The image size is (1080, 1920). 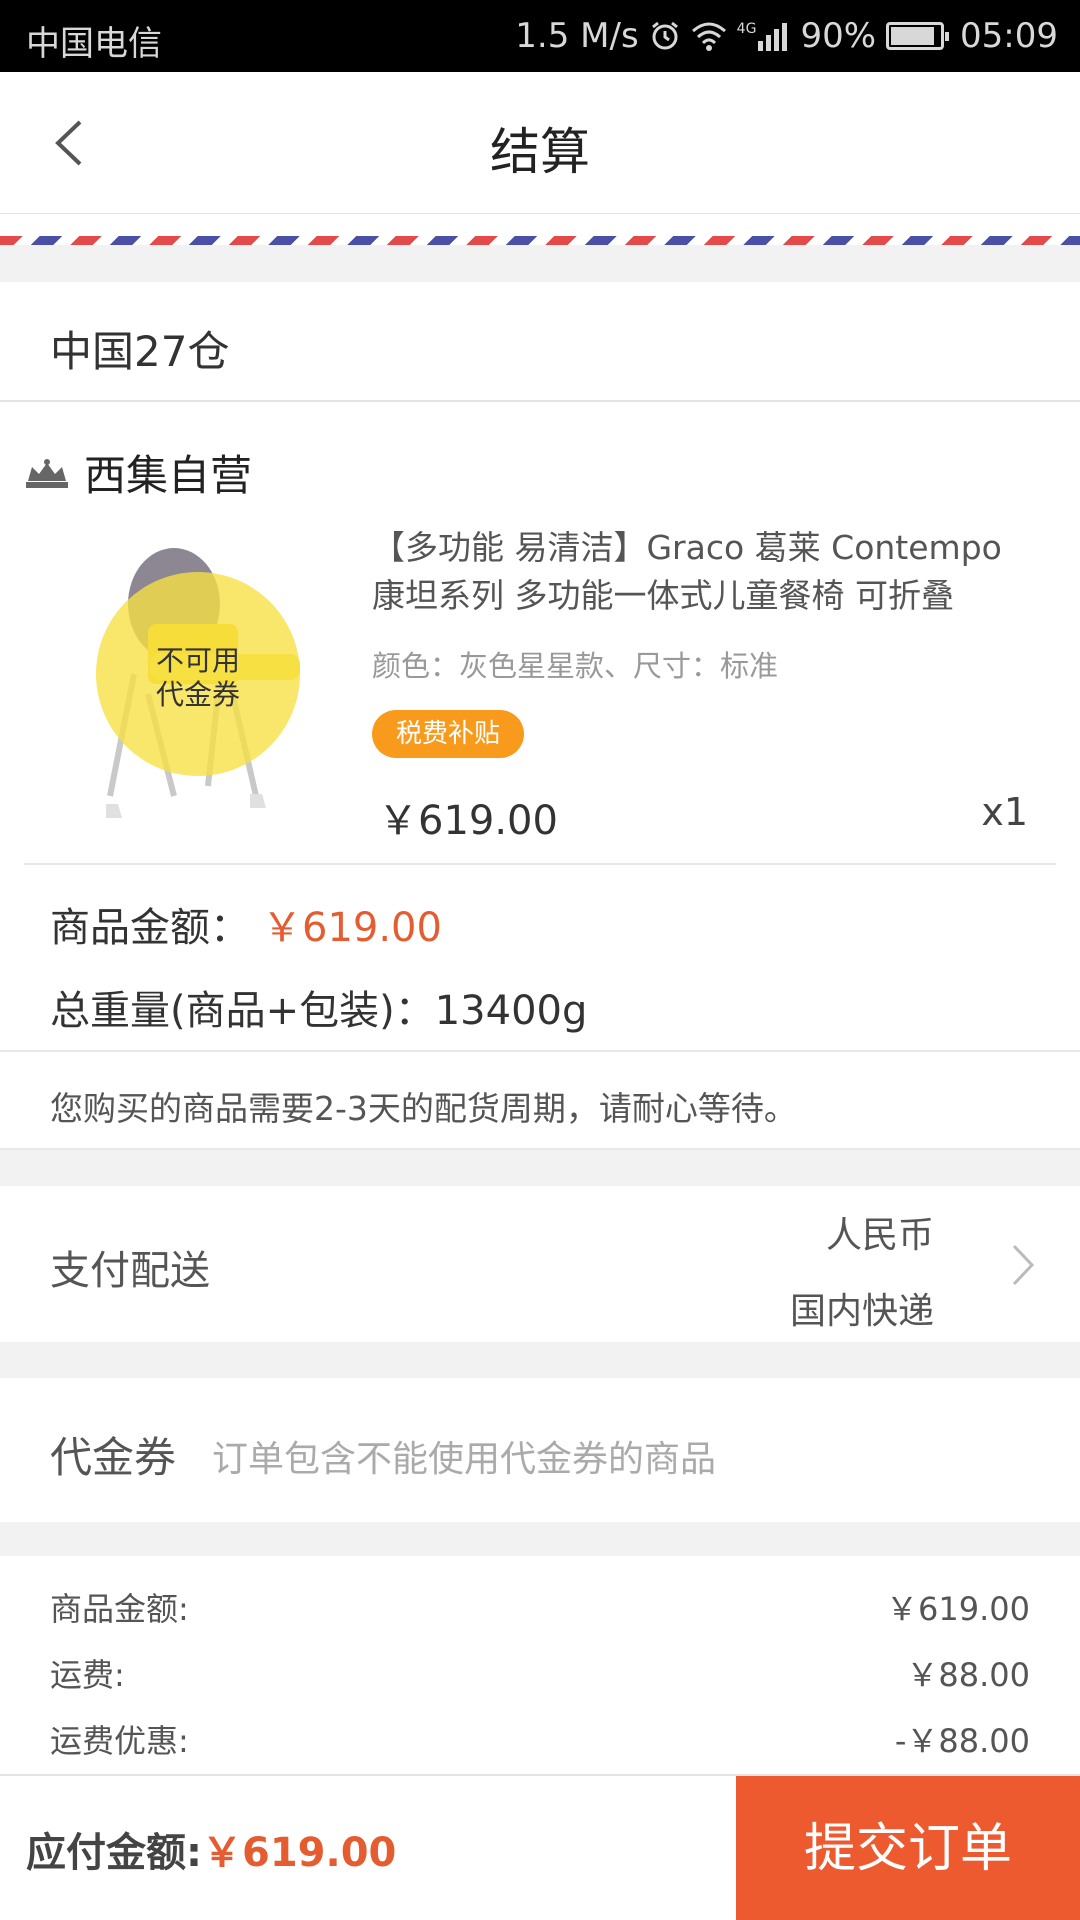 I want to click on store-icon, so click(x=47, y=473).